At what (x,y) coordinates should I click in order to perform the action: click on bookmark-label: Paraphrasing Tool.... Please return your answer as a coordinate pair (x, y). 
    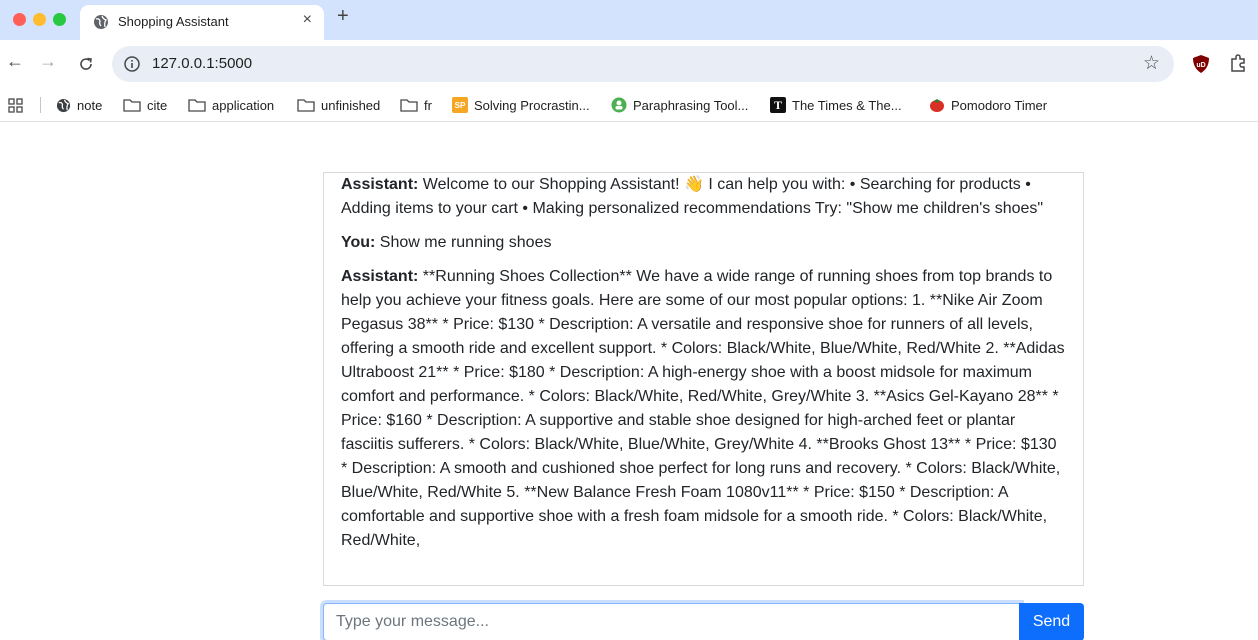
    Looking at the image, I should click on (691, 105).